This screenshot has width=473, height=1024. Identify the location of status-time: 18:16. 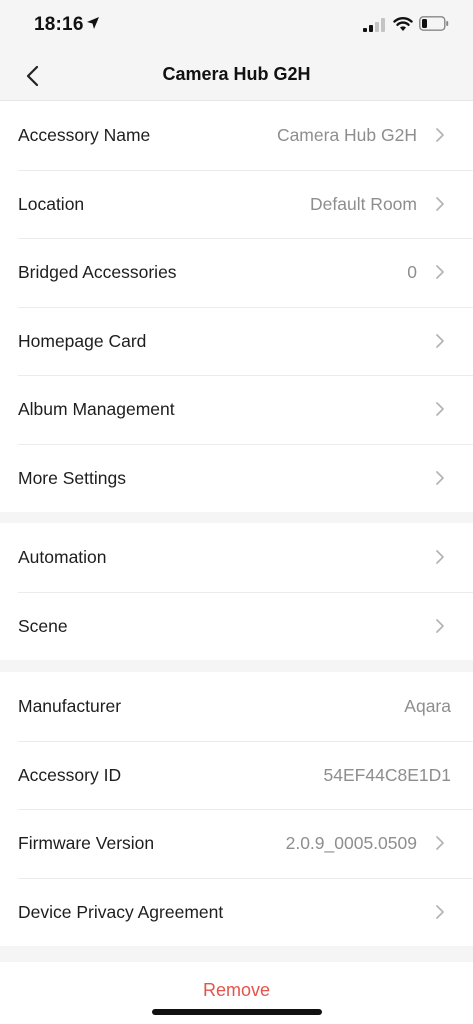
(59, 24).